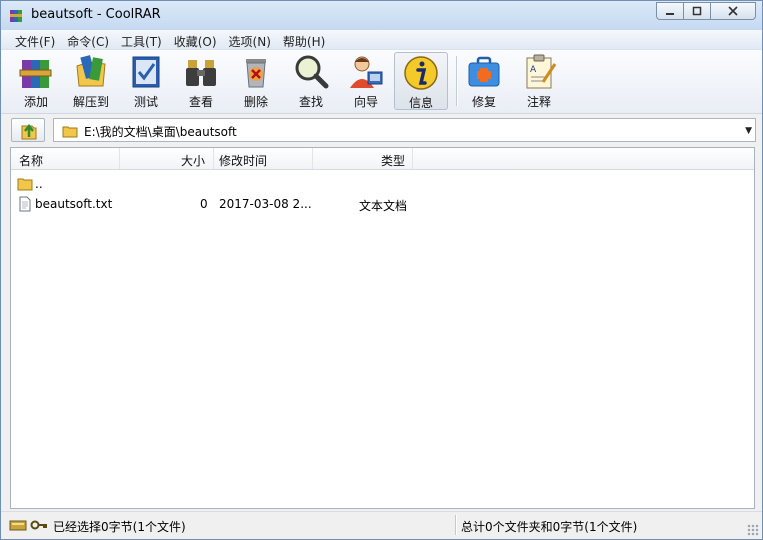 The width and height of the screenshot is (763, 540). I want to click on up-arrow-icon, so click(29, 131).